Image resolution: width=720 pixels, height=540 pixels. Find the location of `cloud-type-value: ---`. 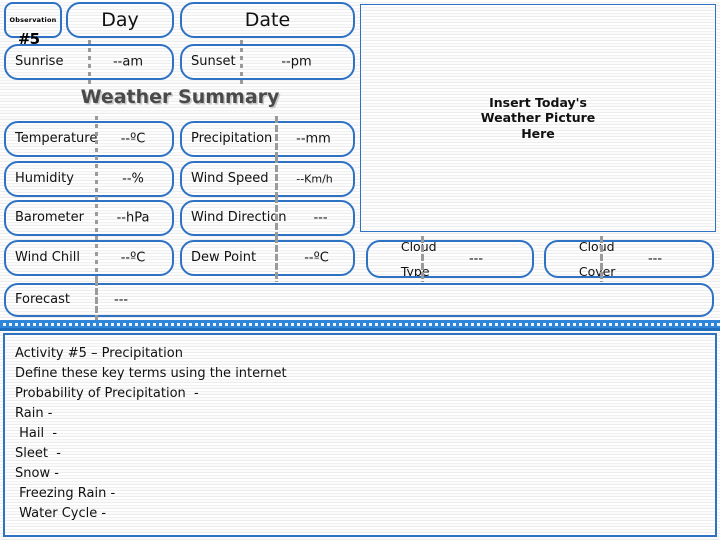

cloud-type-value: --- is located at coordinates (476, 259).